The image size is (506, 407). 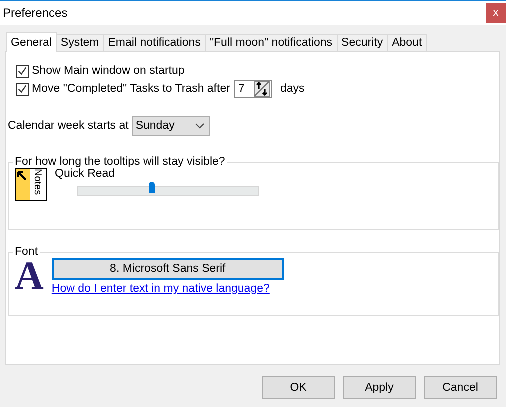 What do you see at coordinates (27, 252) in the screenshot?
I see `group-title: Font` at bounding box center [27, 252].